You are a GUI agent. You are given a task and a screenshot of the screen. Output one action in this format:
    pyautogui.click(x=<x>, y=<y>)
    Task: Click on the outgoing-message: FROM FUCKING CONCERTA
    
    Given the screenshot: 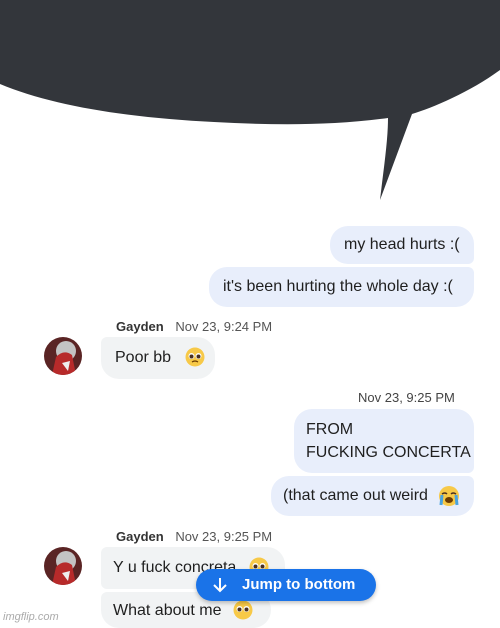 What is the action you would take?
    pyautogui.click(x=384, y=441)
    